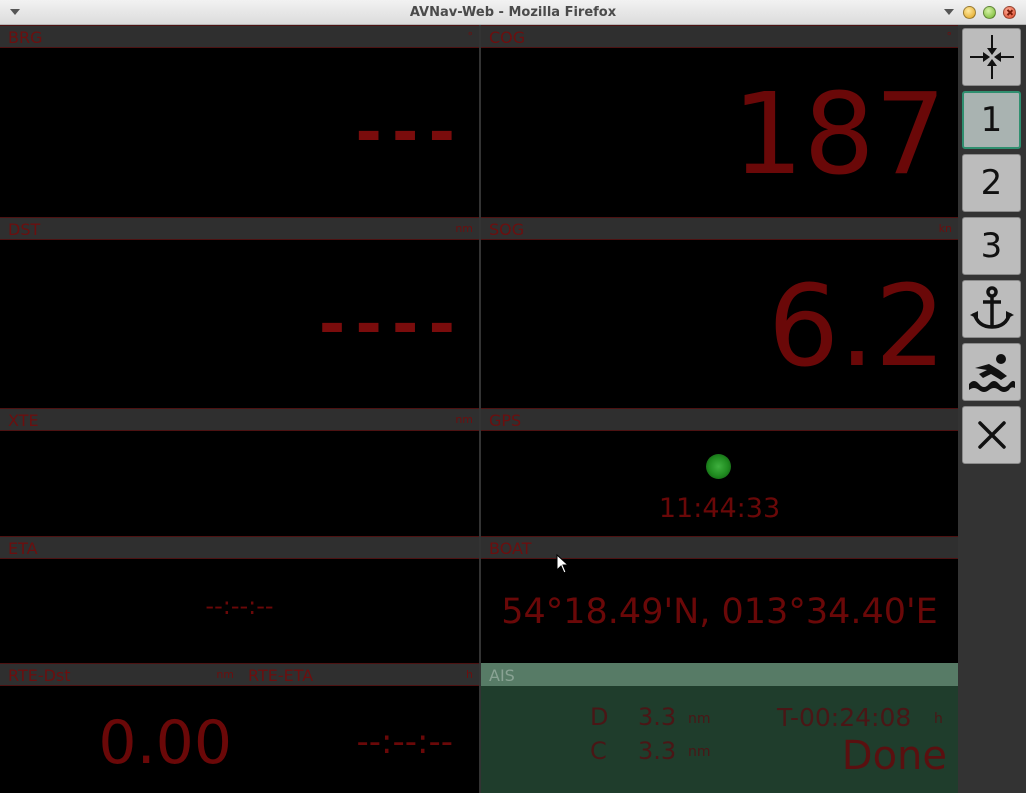  What do you see at coordinates (719, 228) in the screenshot?
I see `sog-header: SOG kn` at bounding box center [719, 228].